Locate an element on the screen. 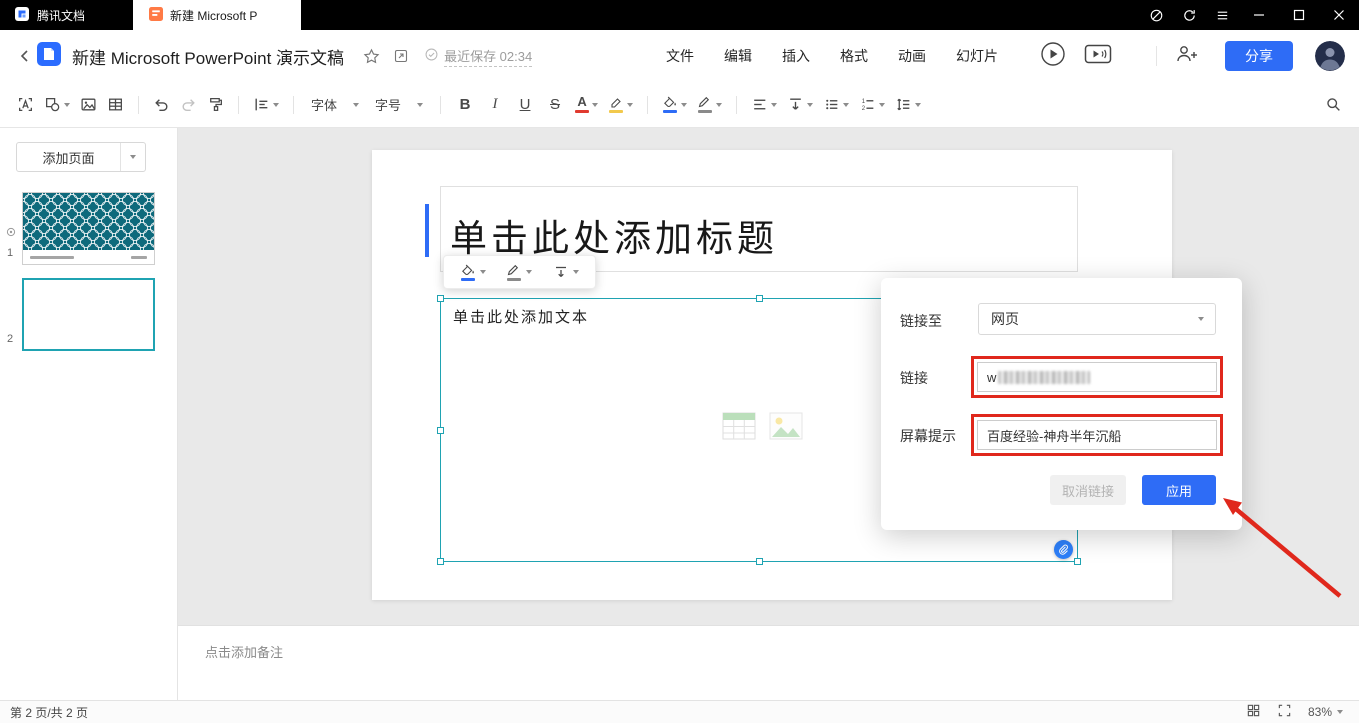  mini-fill-color-bar is located at coordinates (468, 279).